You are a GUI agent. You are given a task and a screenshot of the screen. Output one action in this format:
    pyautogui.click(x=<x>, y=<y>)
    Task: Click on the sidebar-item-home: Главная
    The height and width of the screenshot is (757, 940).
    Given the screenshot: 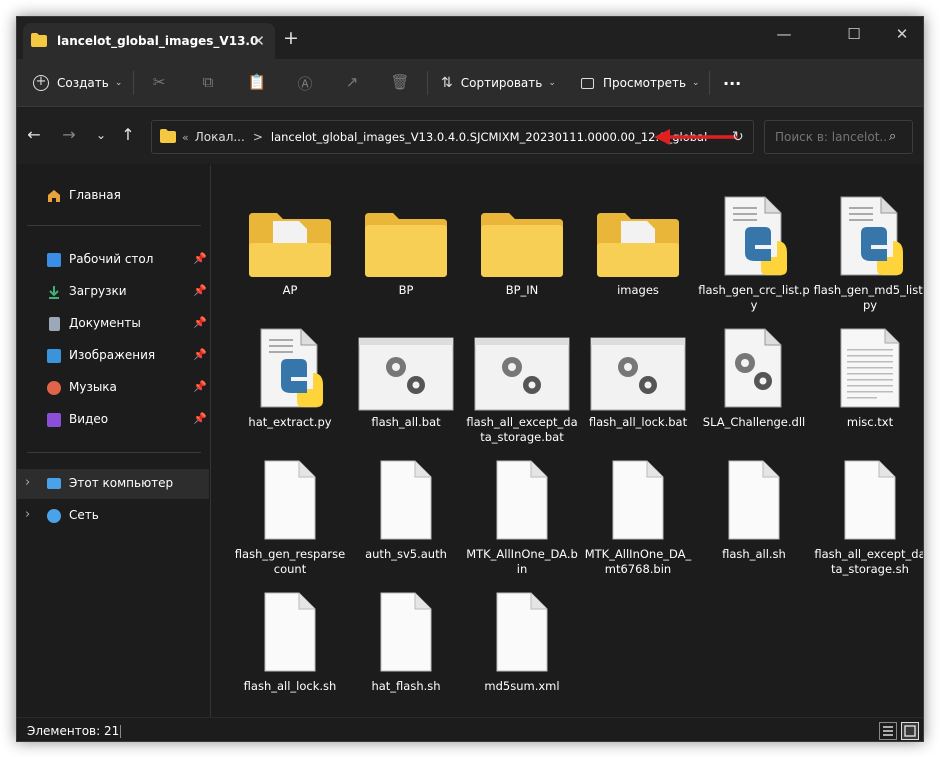 What is the action you would take?
    pyautogui.click(x=113, y=196)
    